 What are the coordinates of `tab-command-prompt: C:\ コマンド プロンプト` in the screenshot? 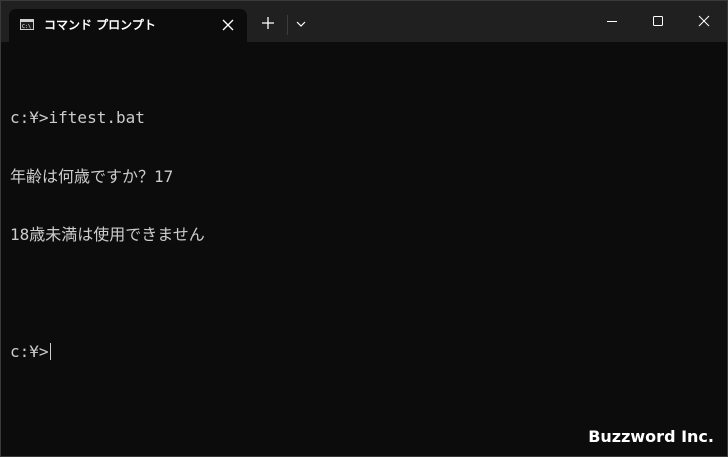 It's located at (128, 25).